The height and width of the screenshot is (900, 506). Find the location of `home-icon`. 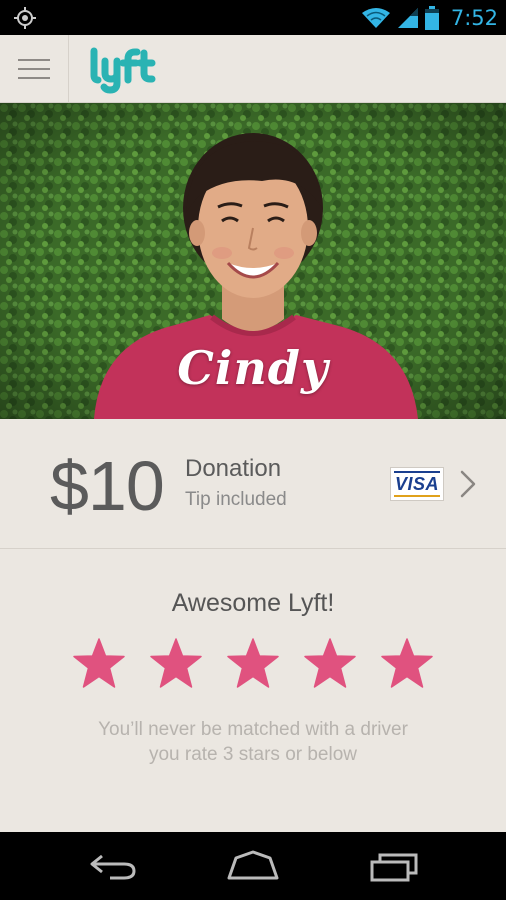

home-icon is located at coordinates (253, 866).